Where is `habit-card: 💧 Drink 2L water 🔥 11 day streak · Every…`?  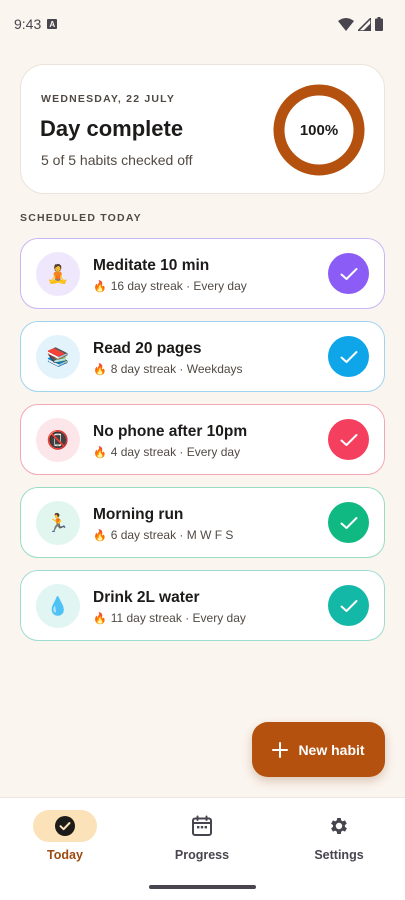 habit-card: 💧 Drink 2L water 🔥 11 day streak · Every… is located at coordinates (202, 605).